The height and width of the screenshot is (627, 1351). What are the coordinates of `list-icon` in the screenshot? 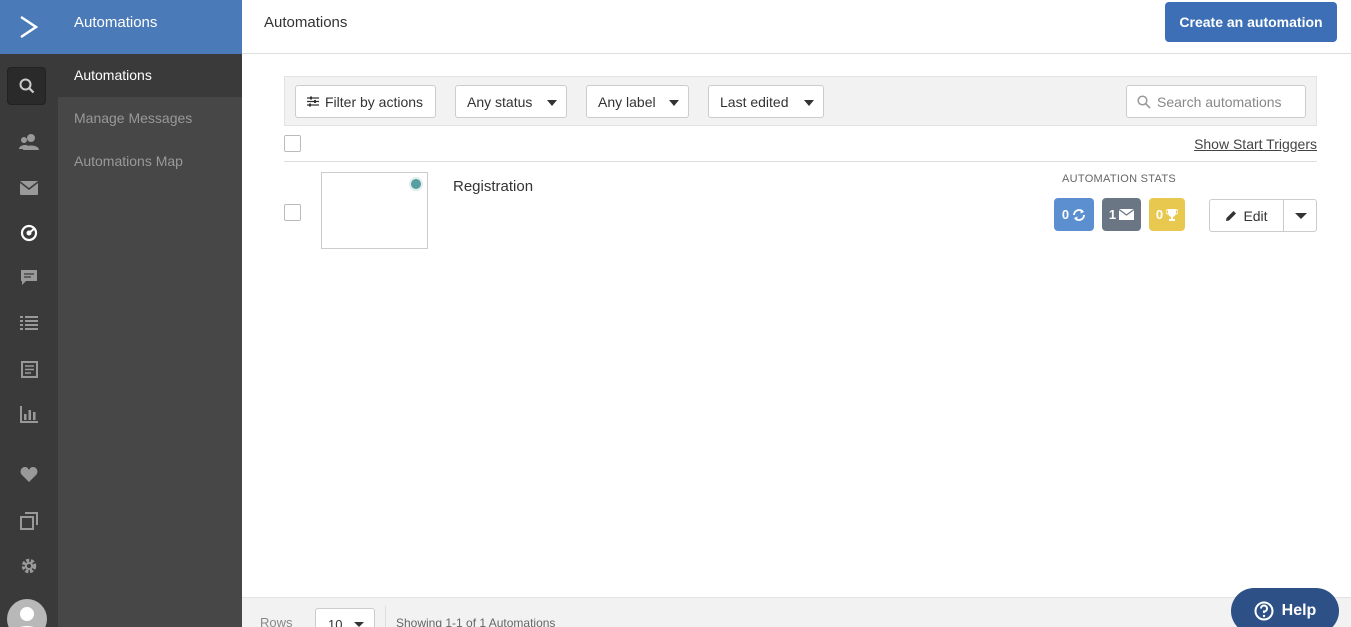 It's located at (29, 323).